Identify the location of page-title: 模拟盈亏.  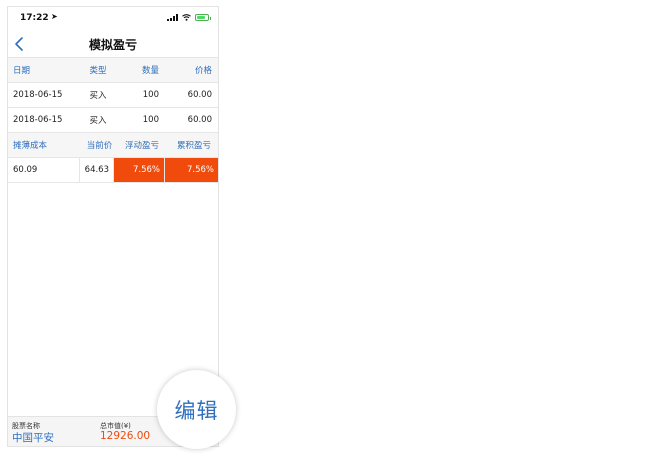
(112, 45).